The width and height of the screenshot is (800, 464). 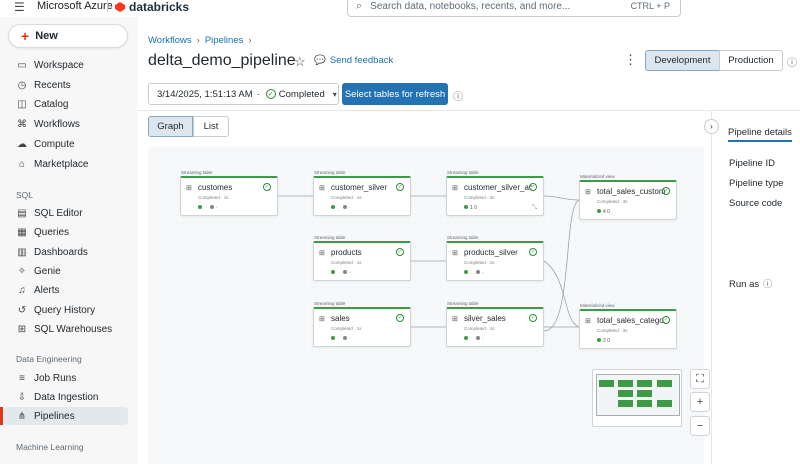 I want to click on collapse-panel-button: ›, so click(x=711, y=126).